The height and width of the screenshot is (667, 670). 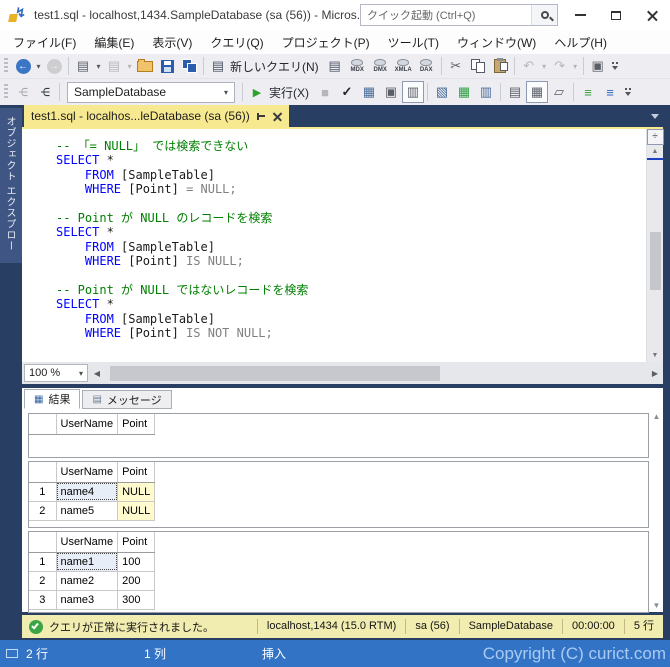 I want to click on indent-icon: ≡, so click(x=610, y=92).